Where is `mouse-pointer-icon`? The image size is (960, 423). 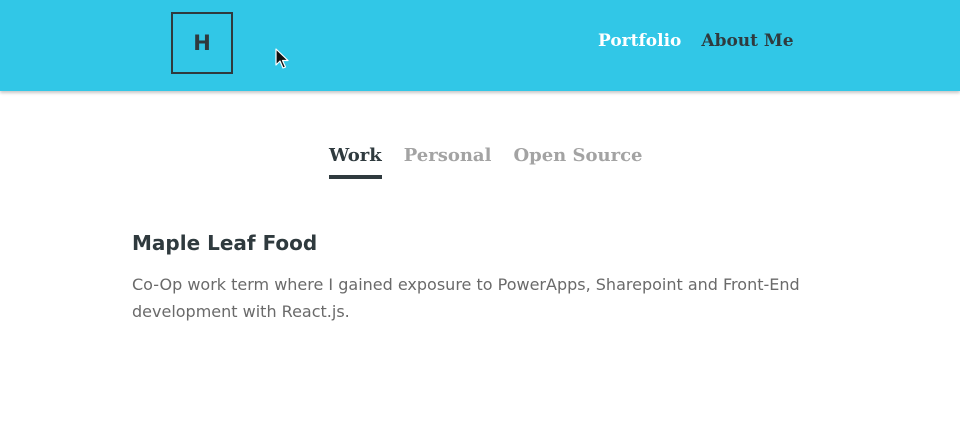 mouse-pointer-icon is located at coordinates (282, 58).